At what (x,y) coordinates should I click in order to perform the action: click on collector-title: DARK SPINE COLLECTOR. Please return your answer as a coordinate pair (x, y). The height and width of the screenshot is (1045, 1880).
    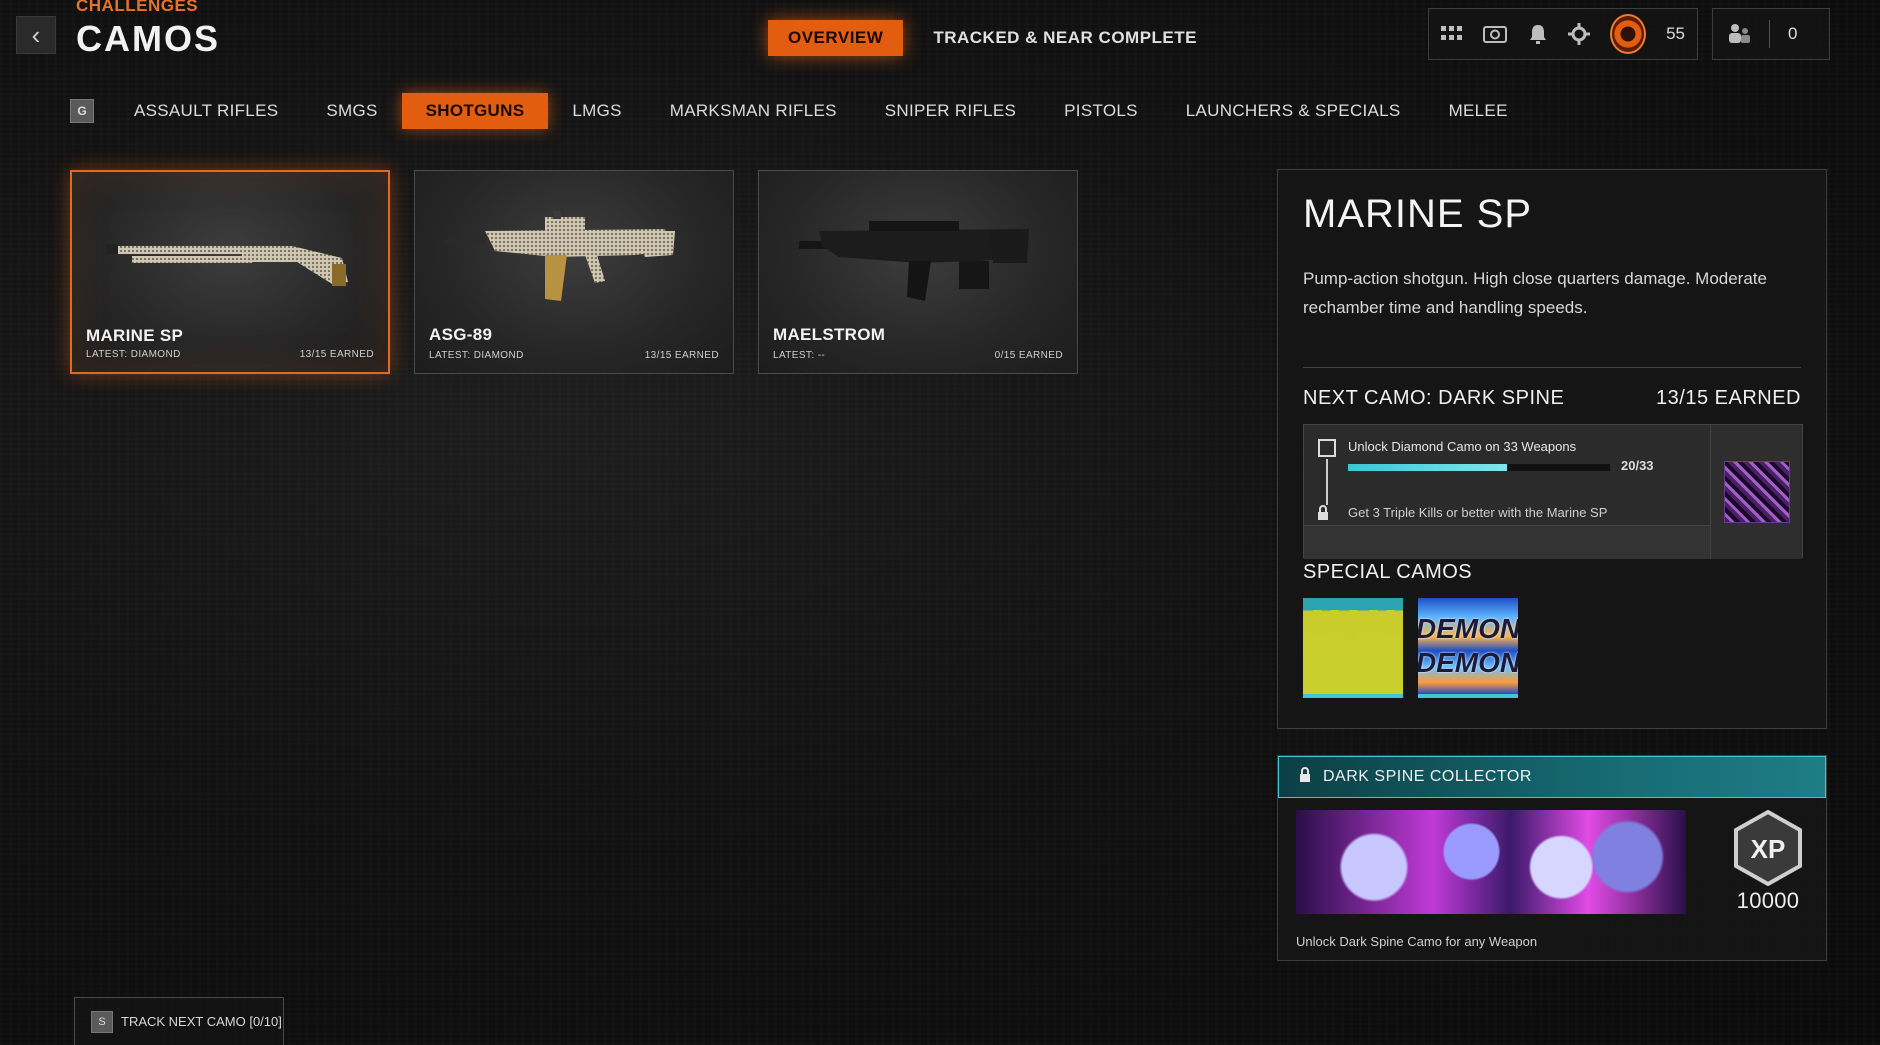
    Looking at the image, I should click on (1427, 776).